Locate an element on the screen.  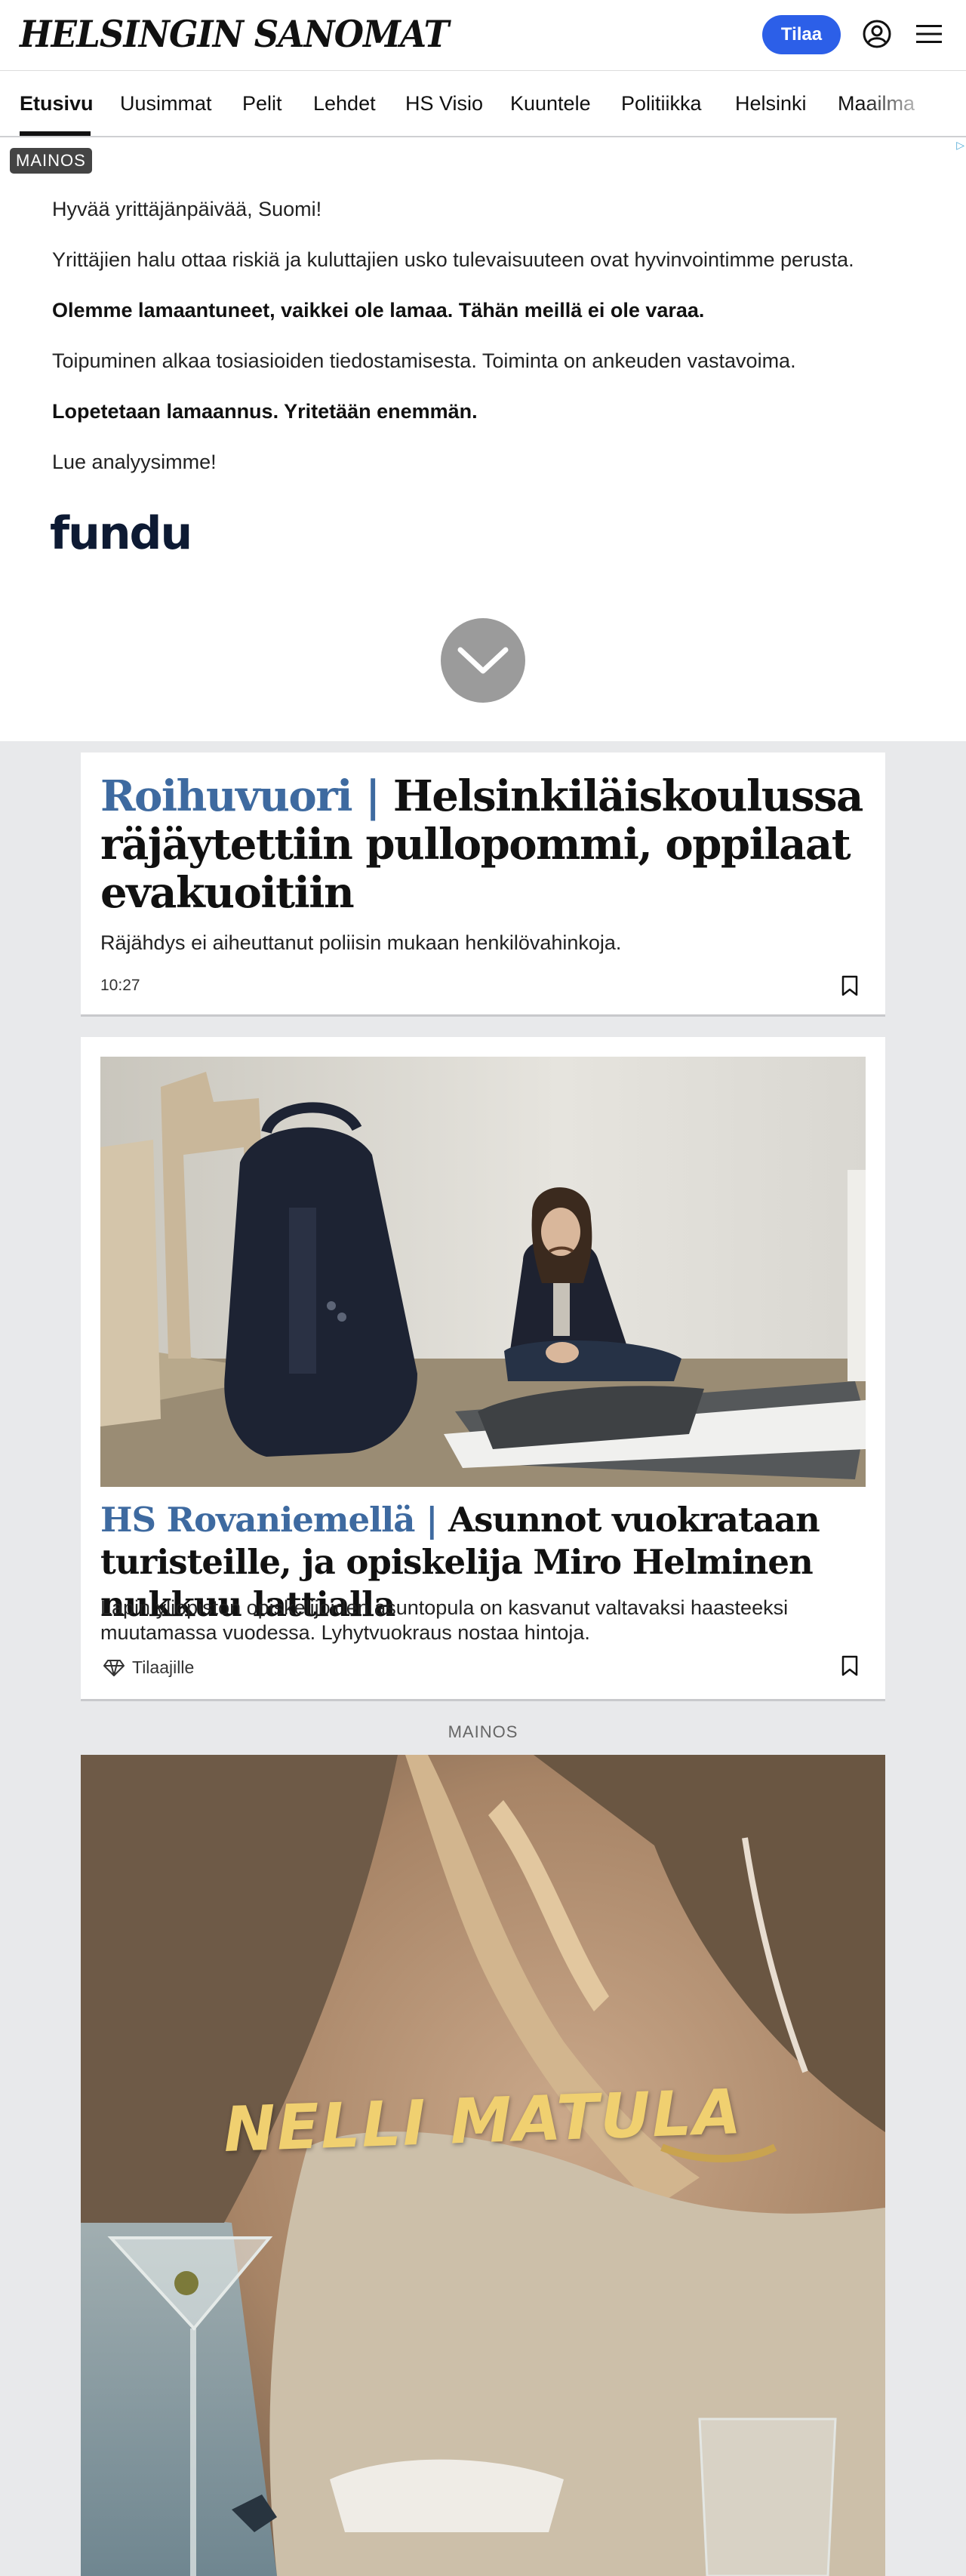
ad-text-line: Lopetetaan lamaannus. Yritetään enemmän. is located at coordinates (265, 412).